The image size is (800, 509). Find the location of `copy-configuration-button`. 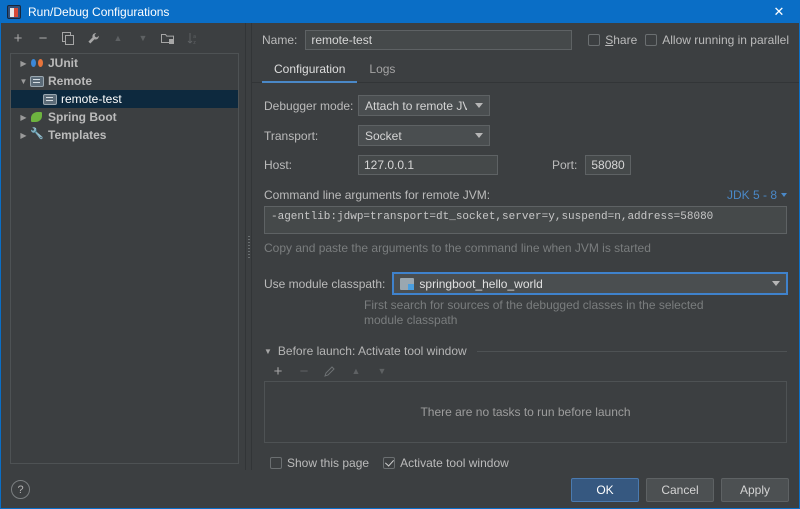

copy-configuration-button is located at coordinates (68, 38).